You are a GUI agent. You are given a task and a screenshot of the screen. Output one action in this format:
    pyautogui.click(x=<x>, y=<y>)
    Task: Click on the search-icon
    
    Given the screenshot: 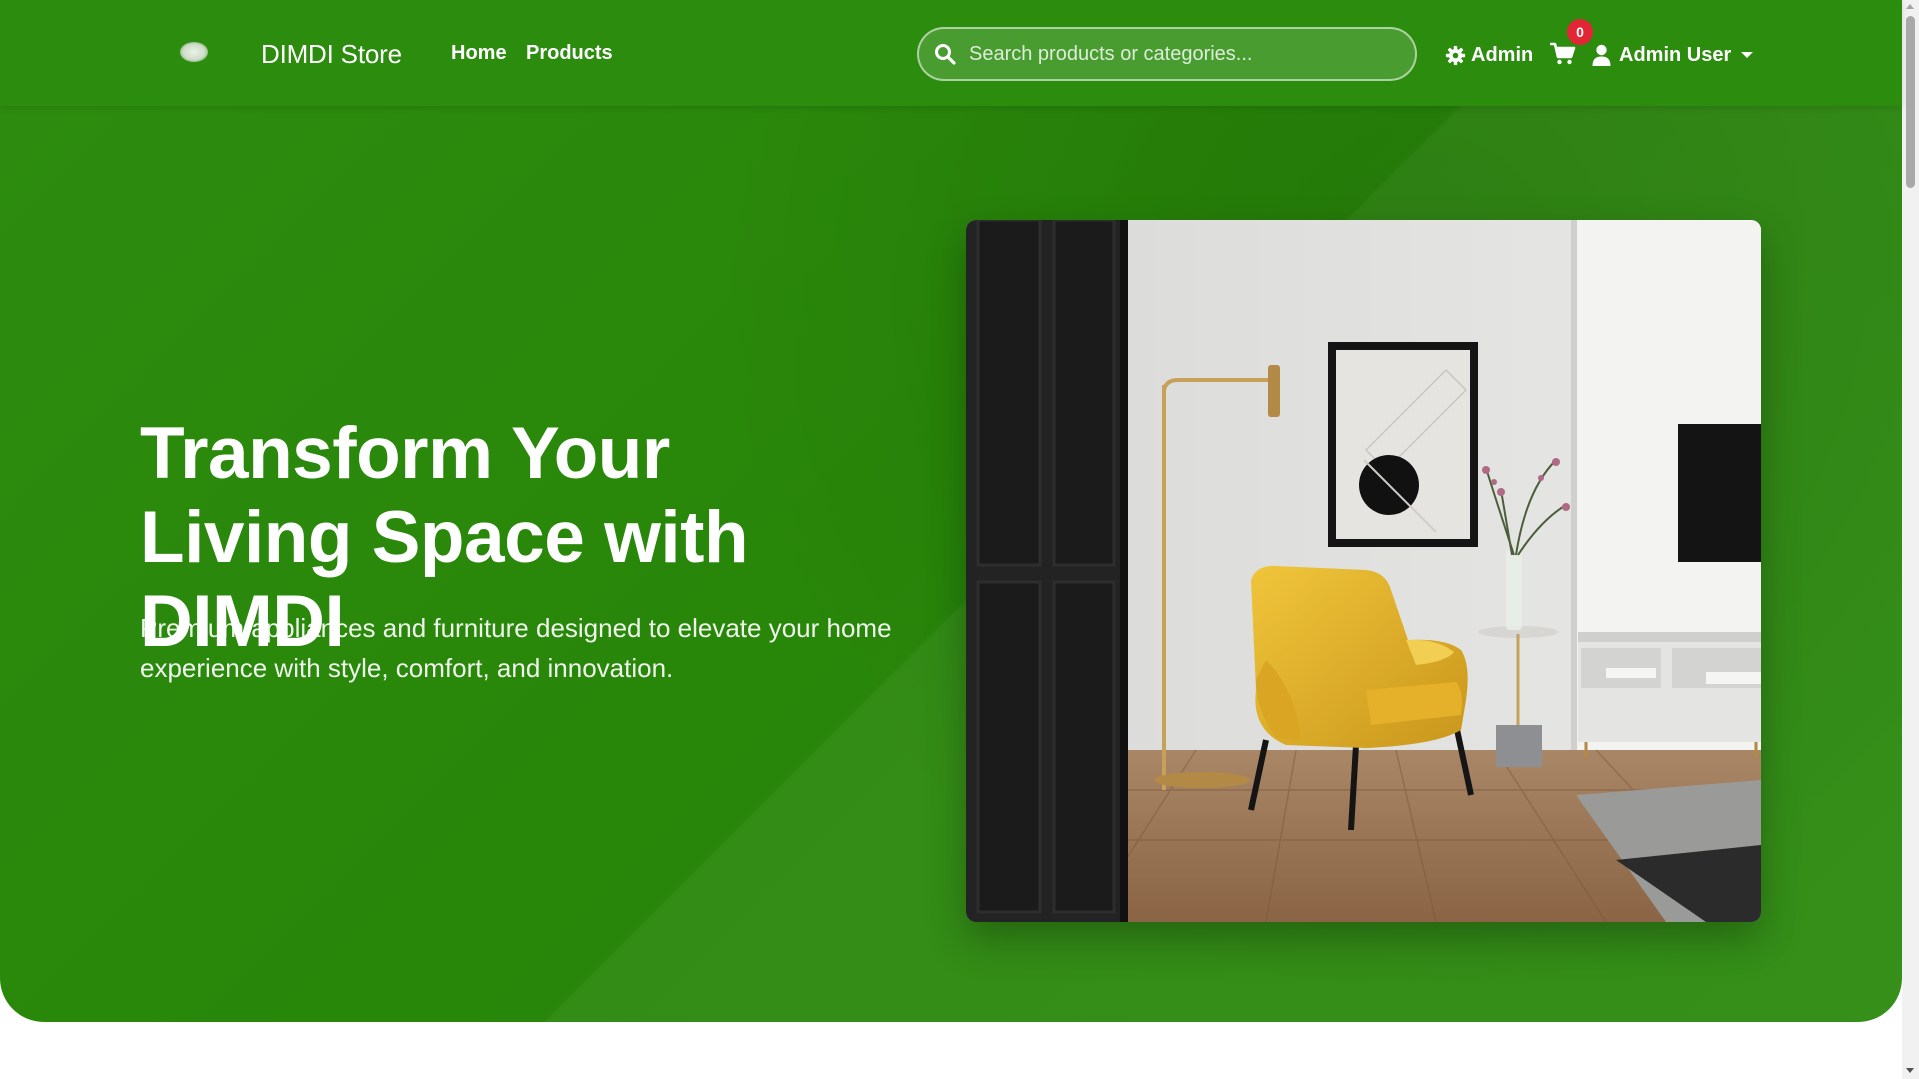 What is the action you would take?
    pyautogui.click(x=945, y=54)
    